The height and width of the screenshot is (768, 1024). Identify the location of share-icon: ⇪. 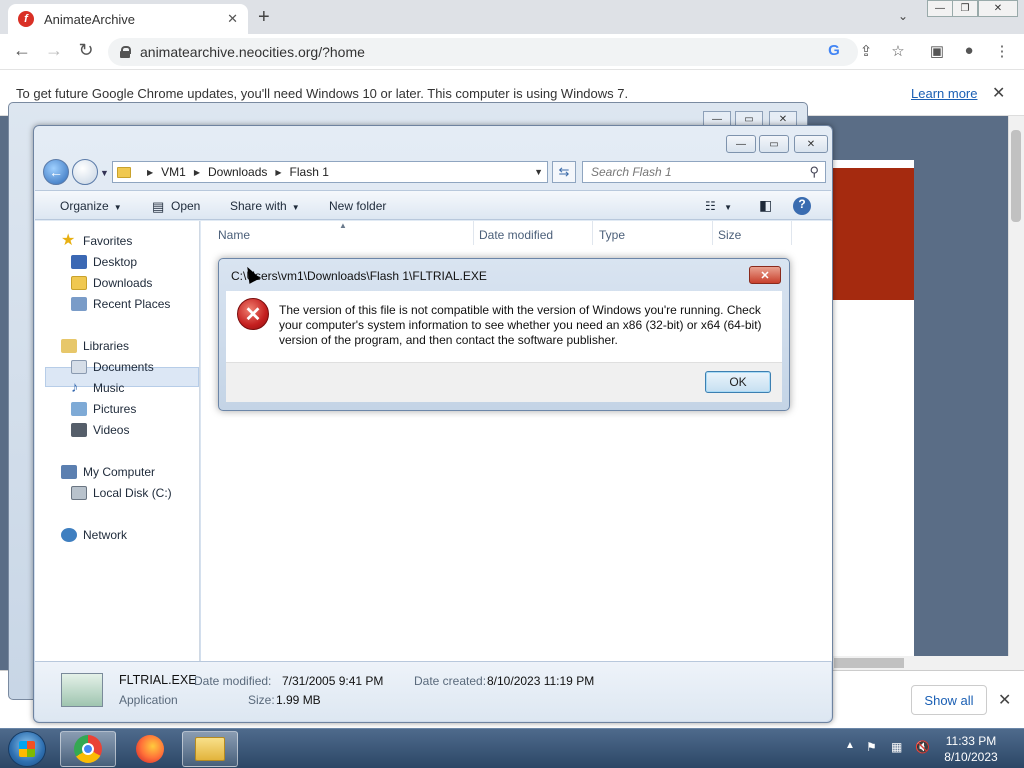
(866, 51).